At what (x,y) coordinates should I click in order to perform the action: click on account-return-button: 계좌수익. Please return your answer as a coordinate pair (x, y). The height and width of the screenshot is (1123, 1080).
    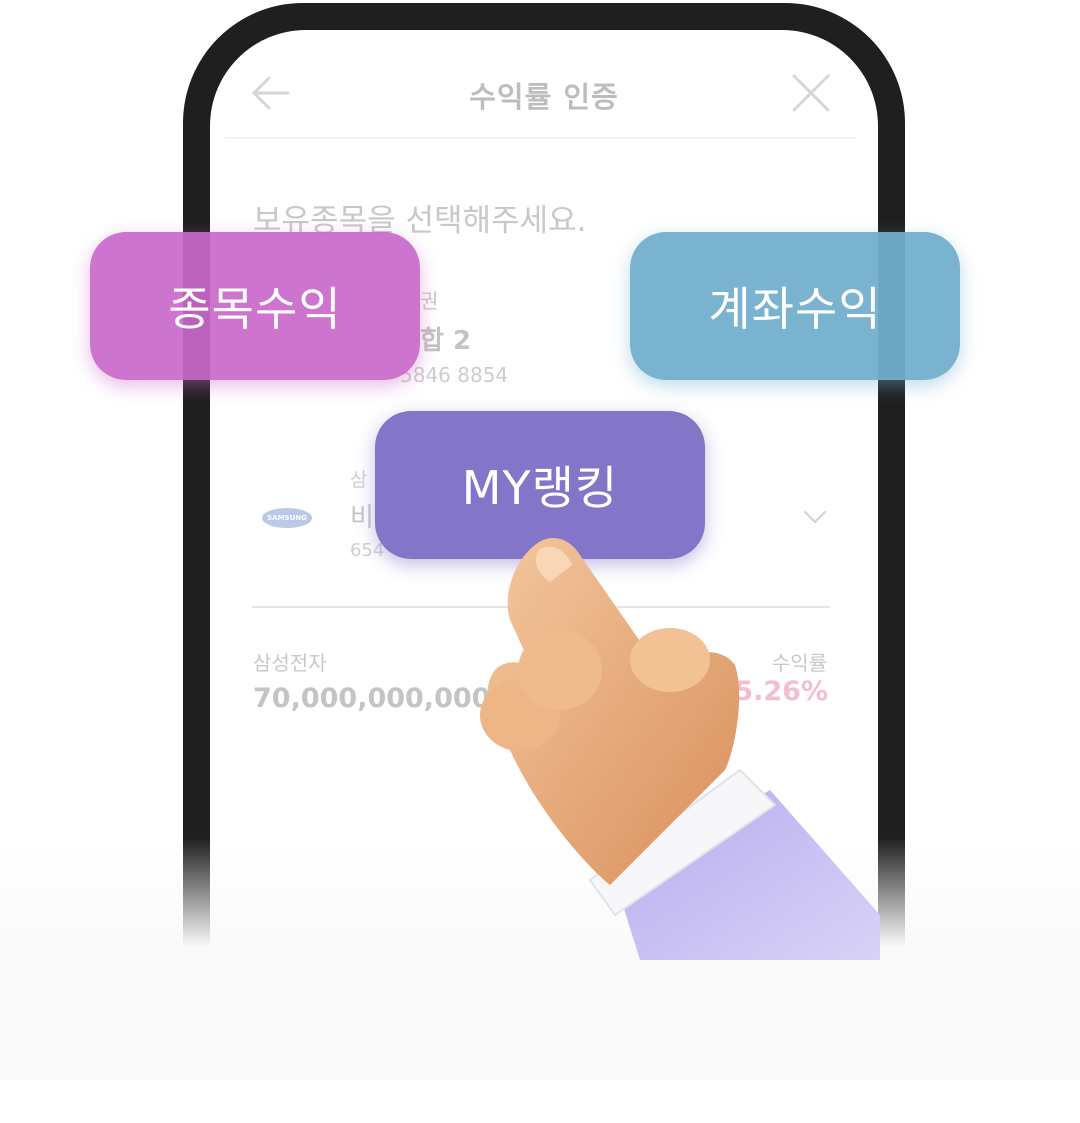
    Looking at the image, I should click on (795, 306).